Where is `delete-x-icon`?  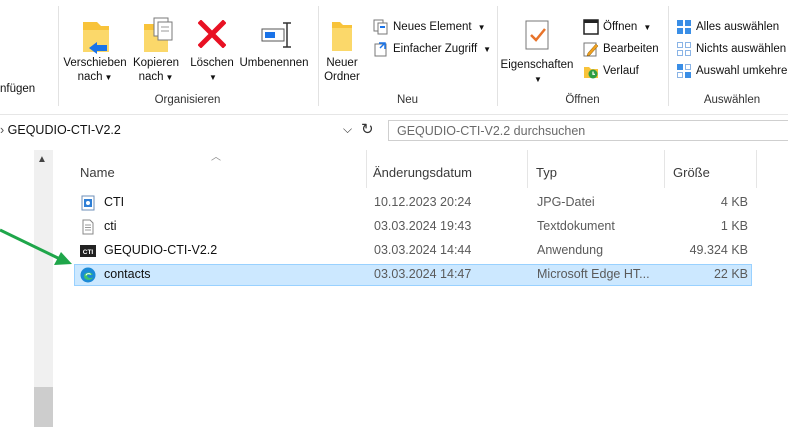 delete-x-icon is located at coordinates (212, 34).